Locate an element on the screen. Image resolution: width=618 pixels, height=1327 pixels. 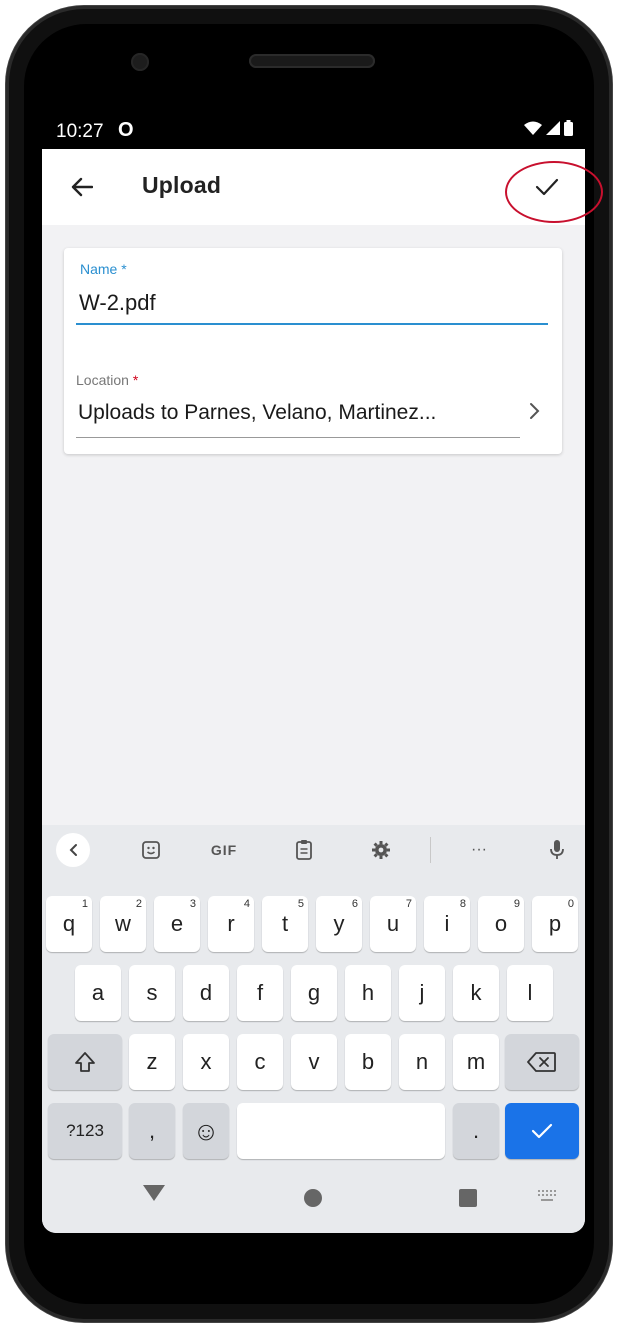
shift-icon is located at coordinates (85, 1062).